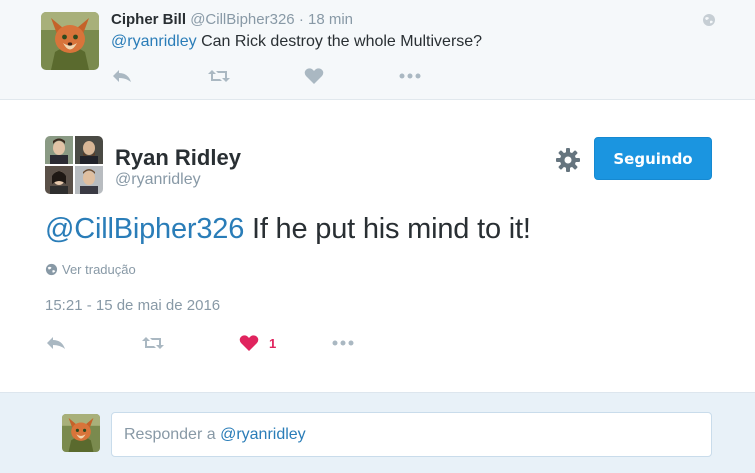 This screenshot has height=473, width=755. Describe the element at coordinates (81, 433) in the screenshot. I see `current-user-avatar` at that location.